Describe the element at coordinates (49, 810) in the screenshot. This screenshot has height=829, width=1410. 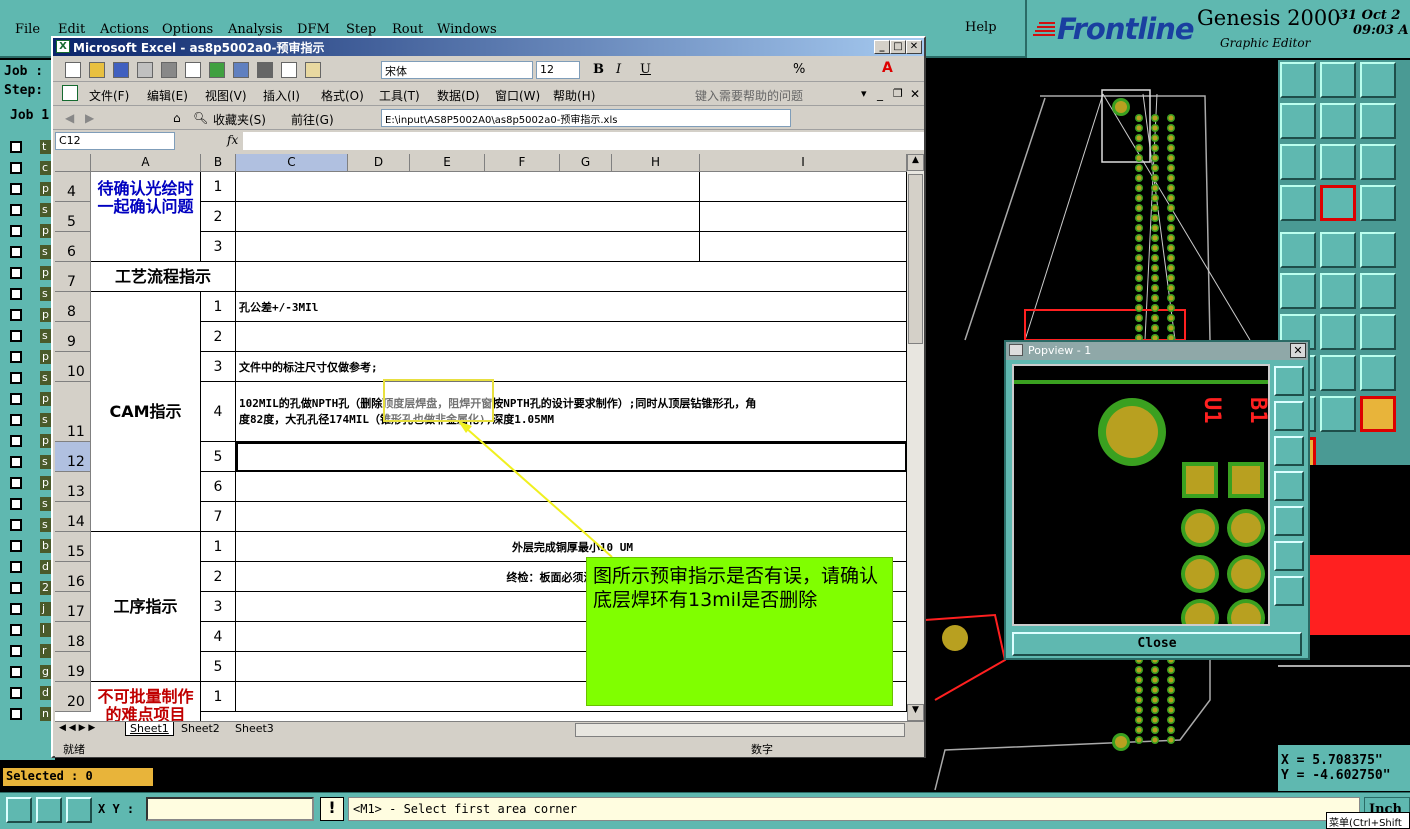
I see `measure-icon` at that location.